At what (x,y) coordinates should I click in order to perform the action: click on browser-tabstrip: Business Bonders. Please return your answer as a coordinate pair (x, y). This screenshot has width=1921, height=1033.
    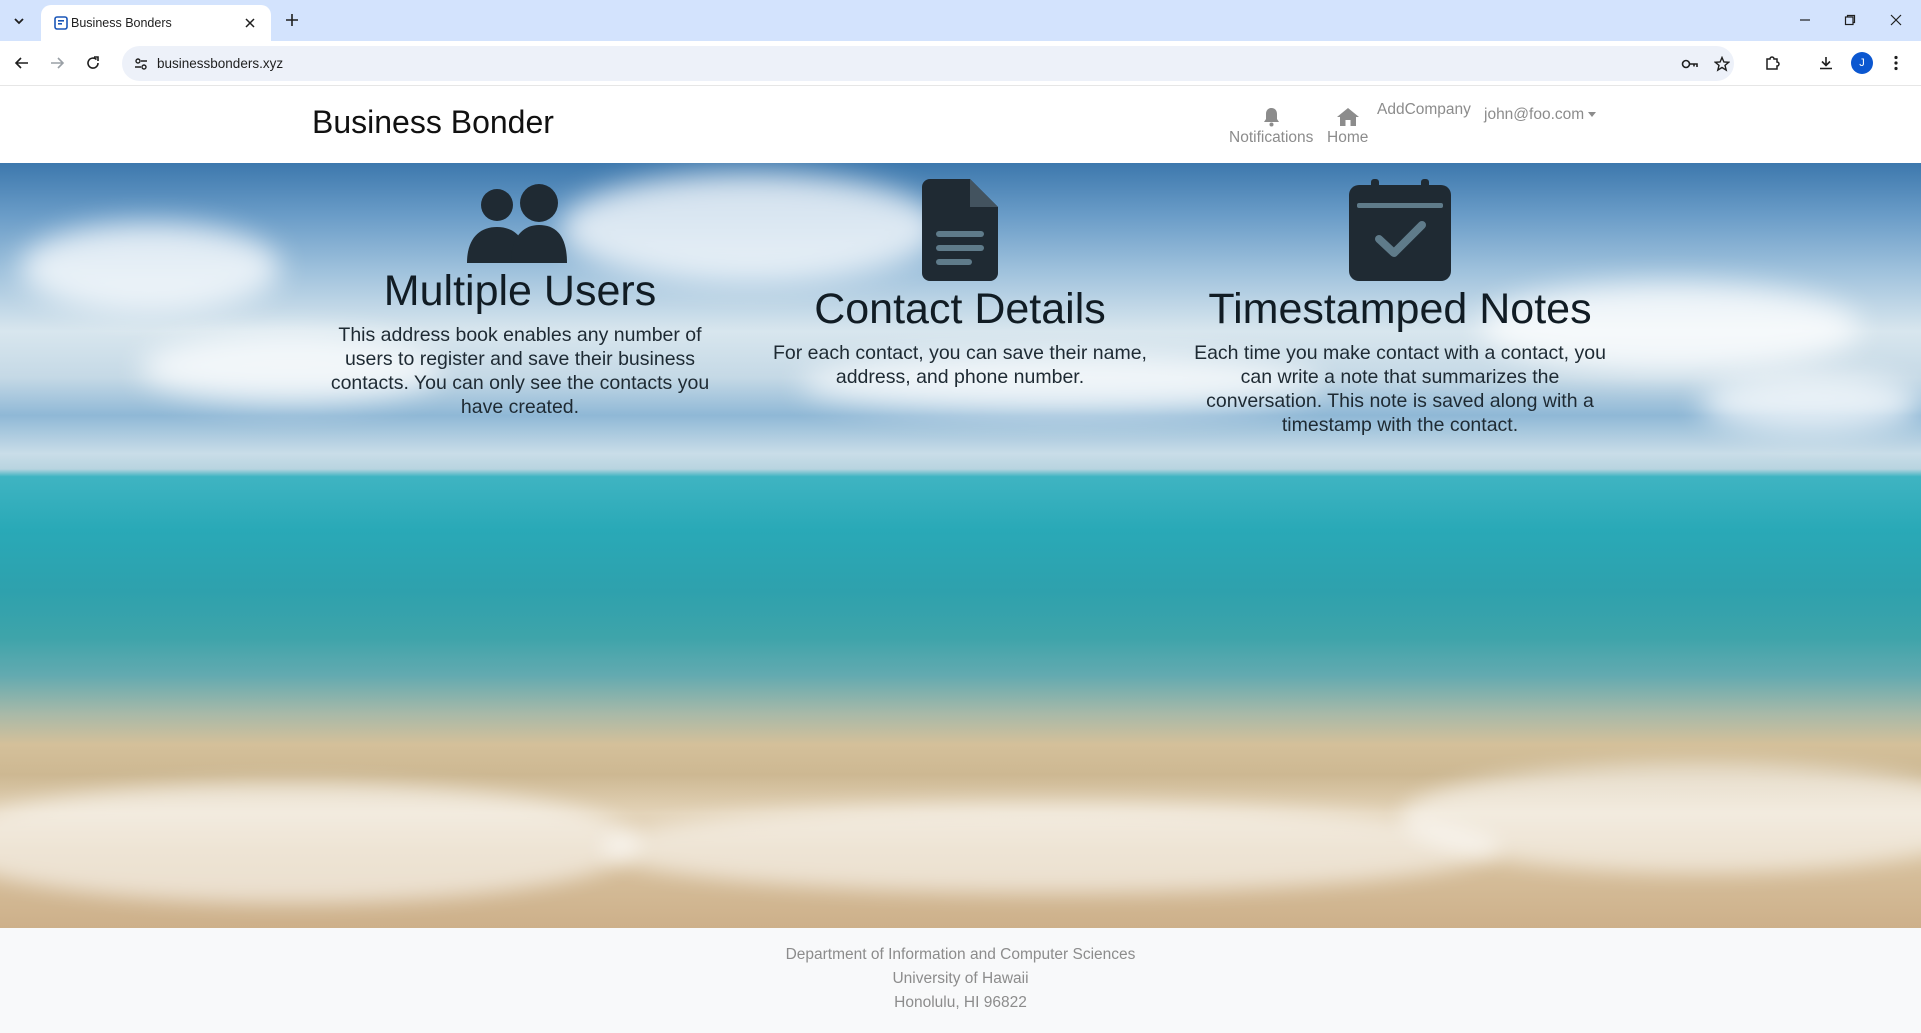
    Looking at the image, I should click on (960, 20).